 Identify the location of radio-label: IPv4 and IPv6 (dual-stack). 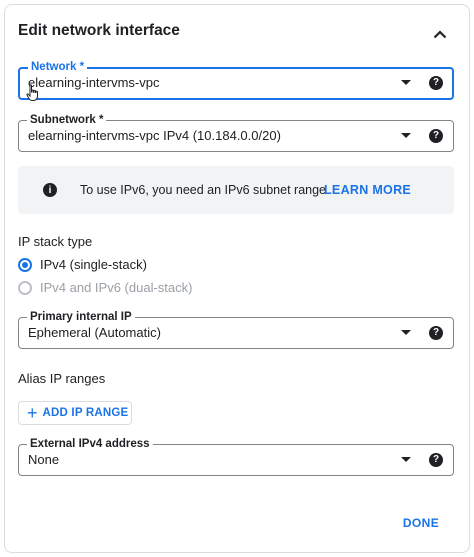
(116, 287).